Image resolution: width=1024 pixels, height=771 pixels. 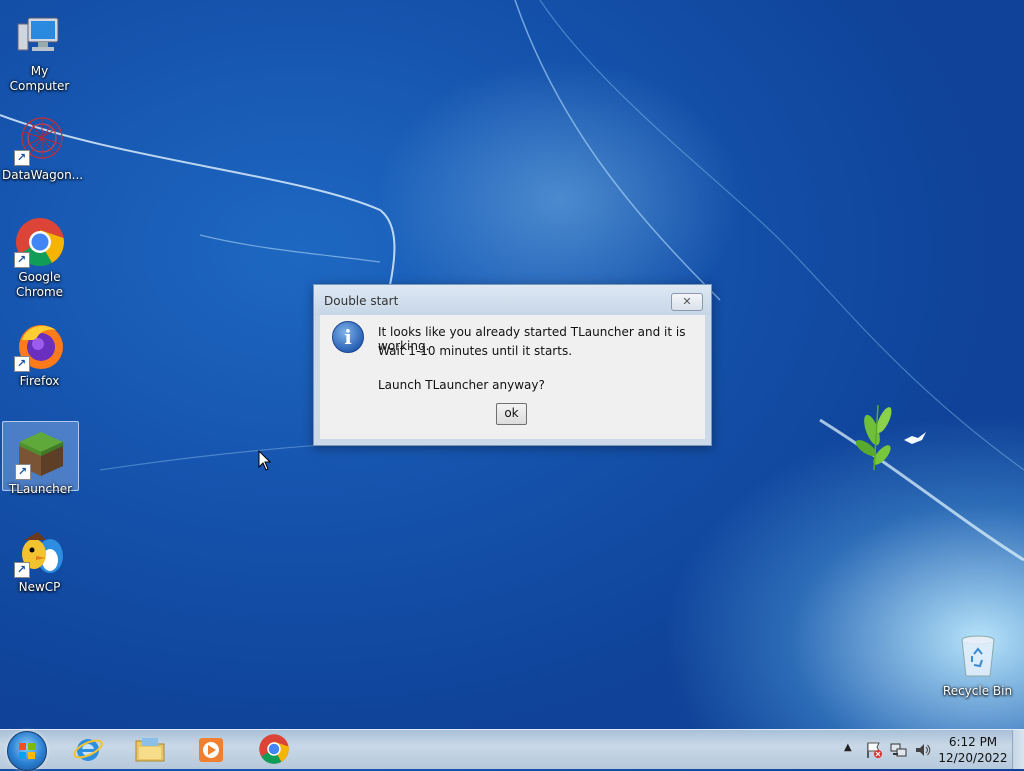 What do you see at coordinates (973, 750) in the screenshot?
I see `taskbar-clock: 6:12 PM 12/20/2022` at bounding box center [973, 750].